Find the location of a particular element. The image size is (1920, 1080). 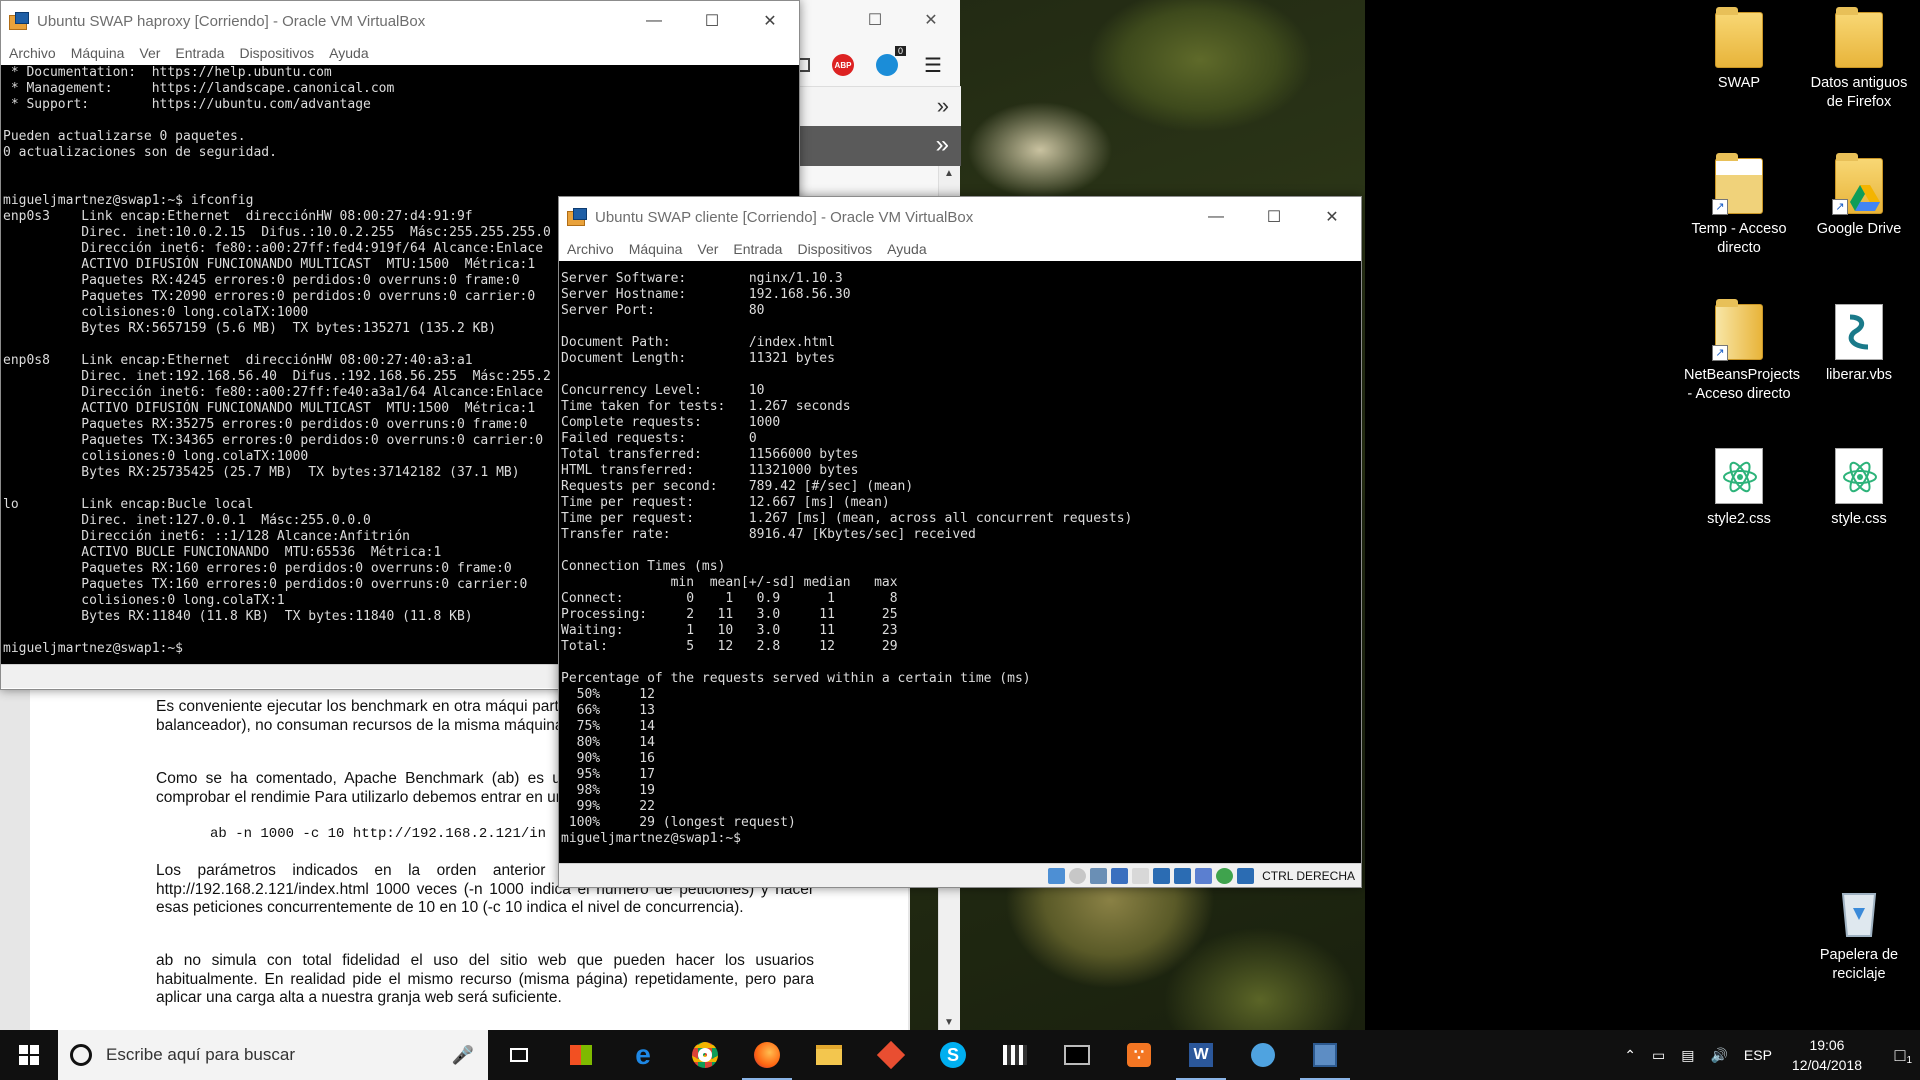

taskbar-firefox is located at coordinates (767, 1055).